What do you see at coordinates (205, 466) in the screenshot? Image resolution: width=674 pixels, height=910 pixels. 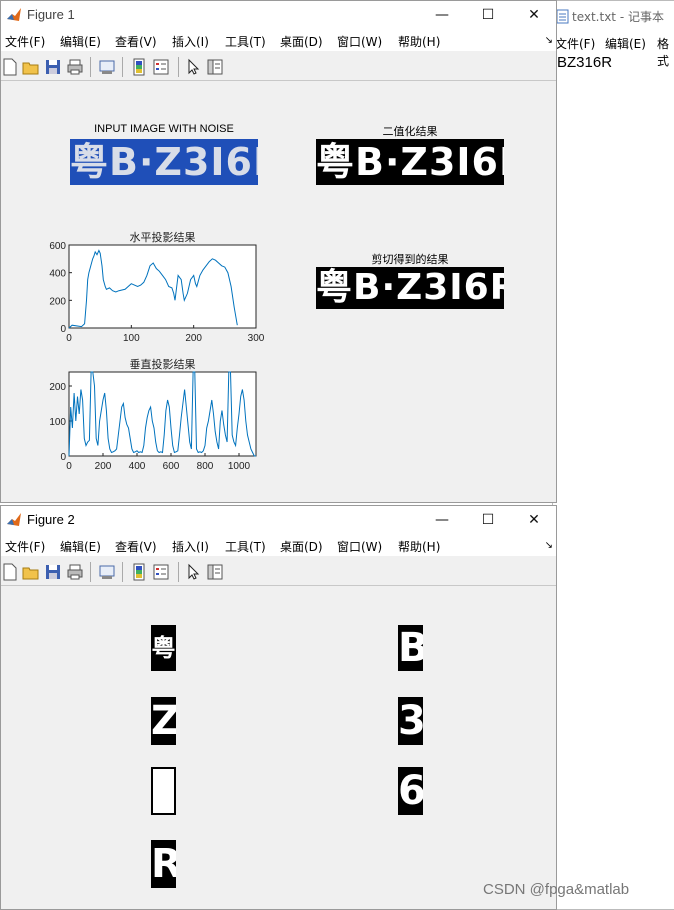 I see `x-tick-label: 800` at bounding box center [205, 466].